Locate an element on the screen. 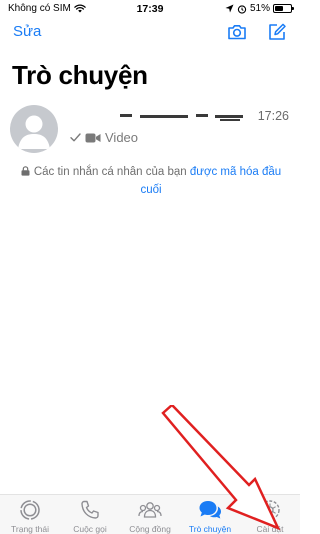  checkmark-icon is located at coordinates (75, 137).